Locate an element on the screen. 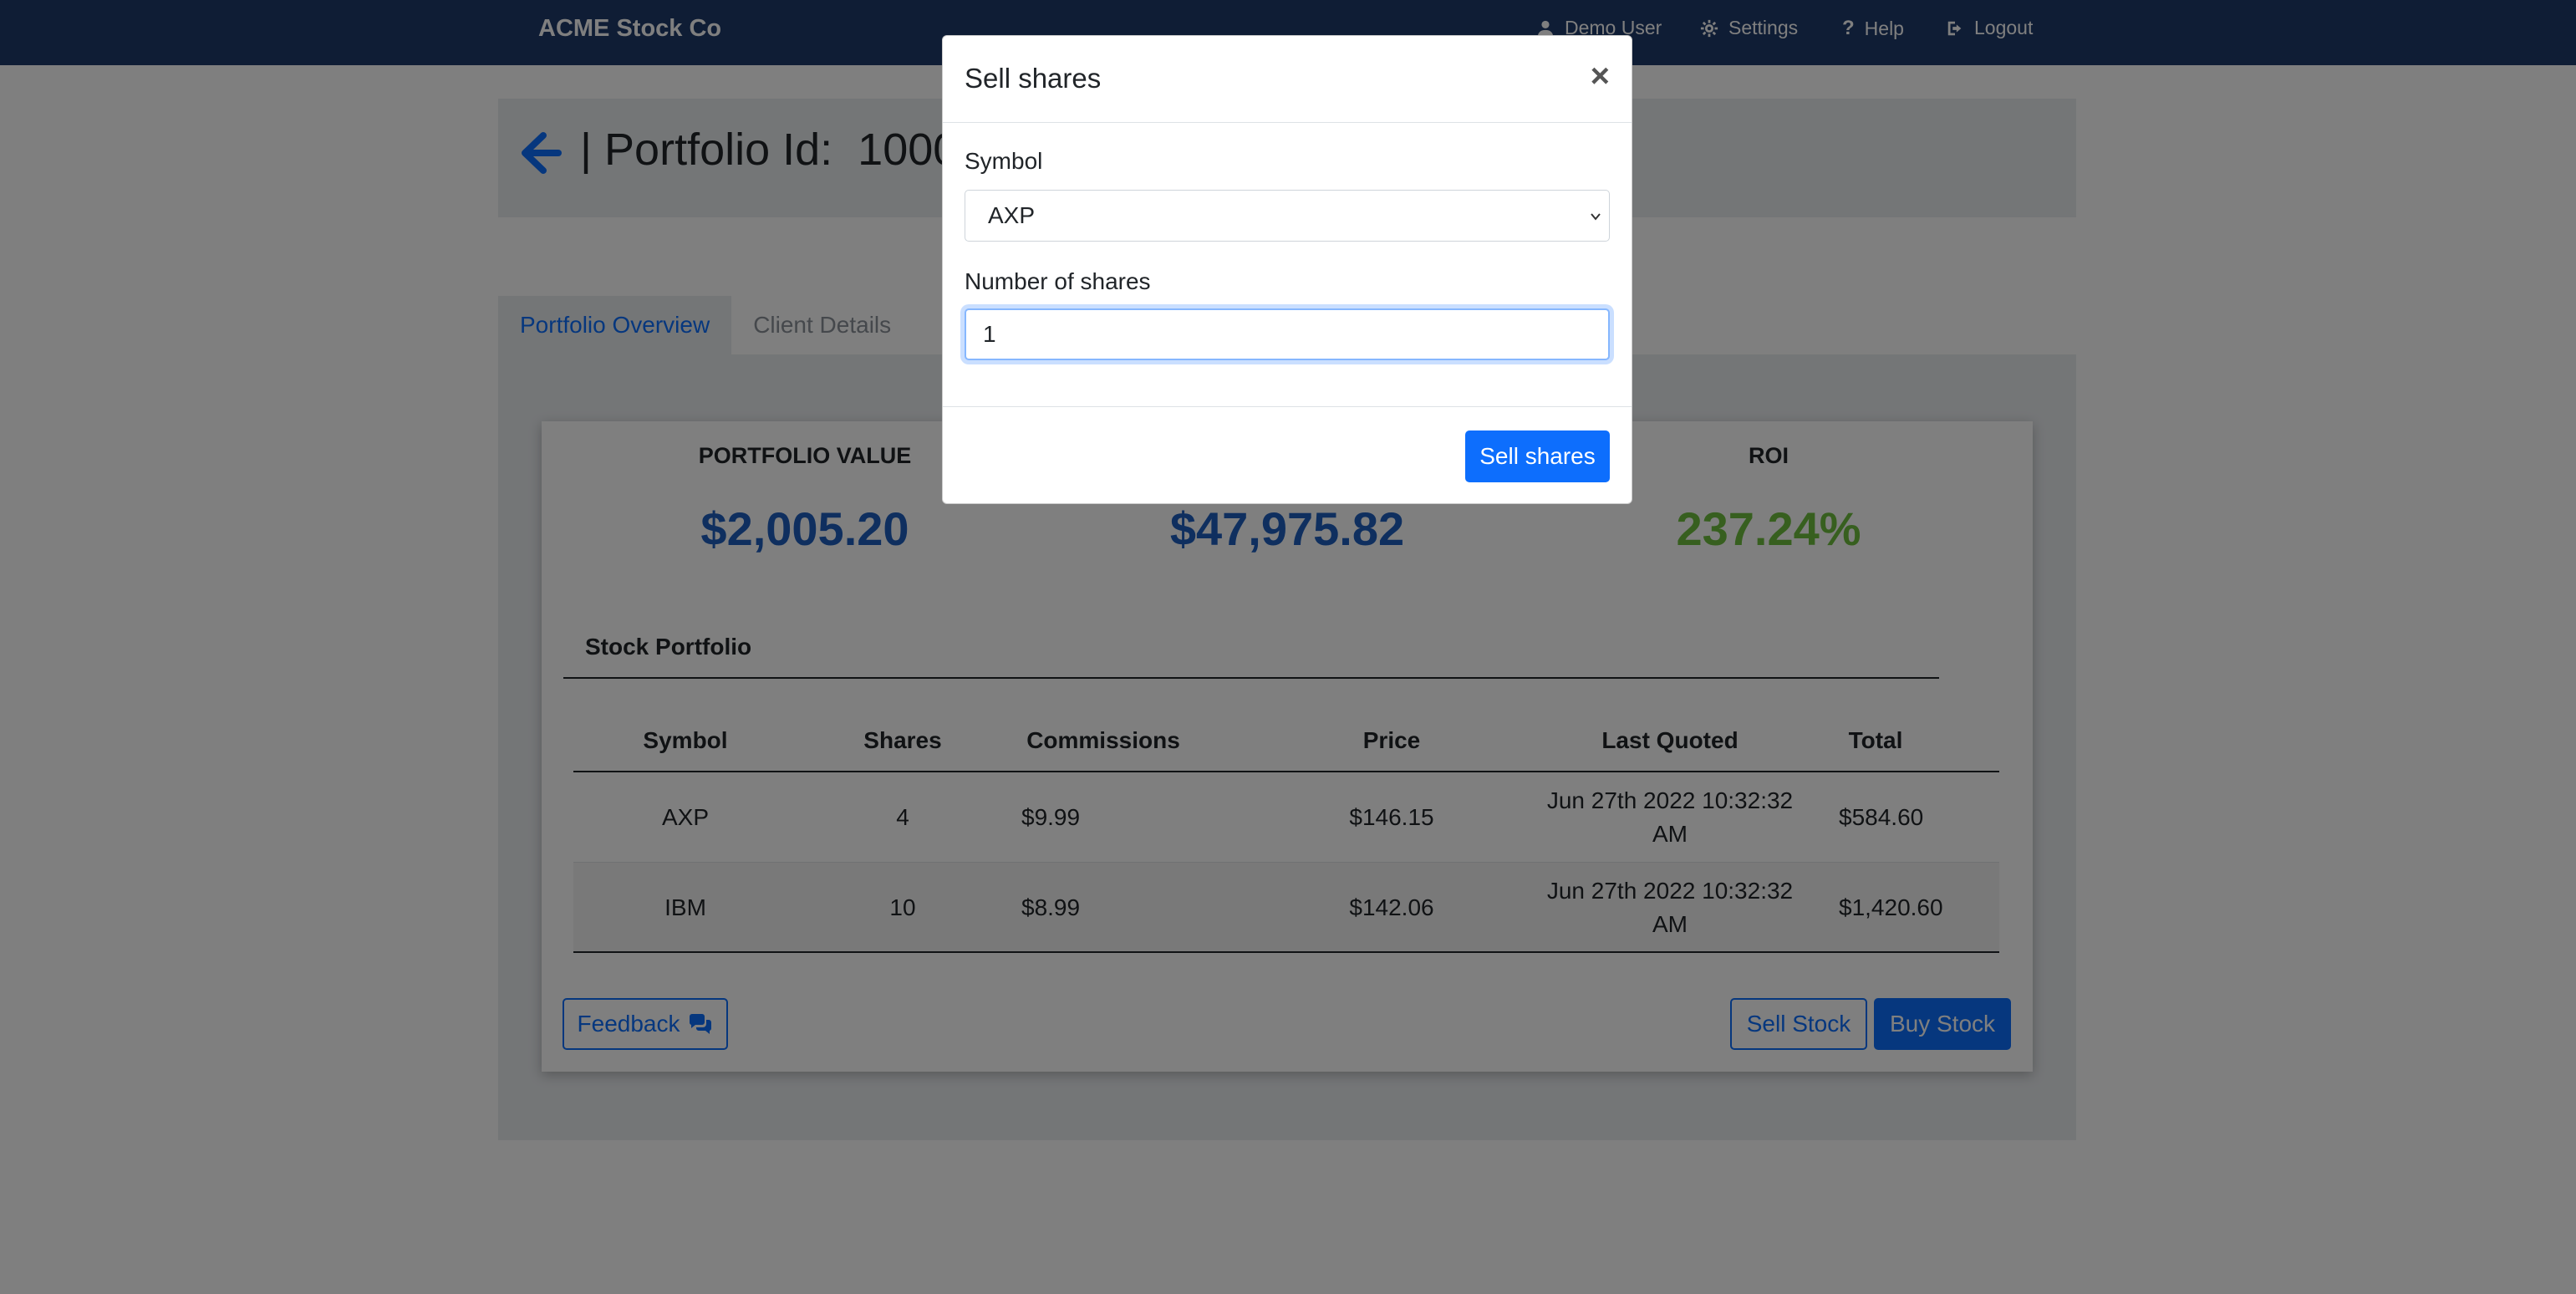 The width and height of the screenshot is (2576, 1294). modal-footer-divider is located at coordinates (1287, 406).